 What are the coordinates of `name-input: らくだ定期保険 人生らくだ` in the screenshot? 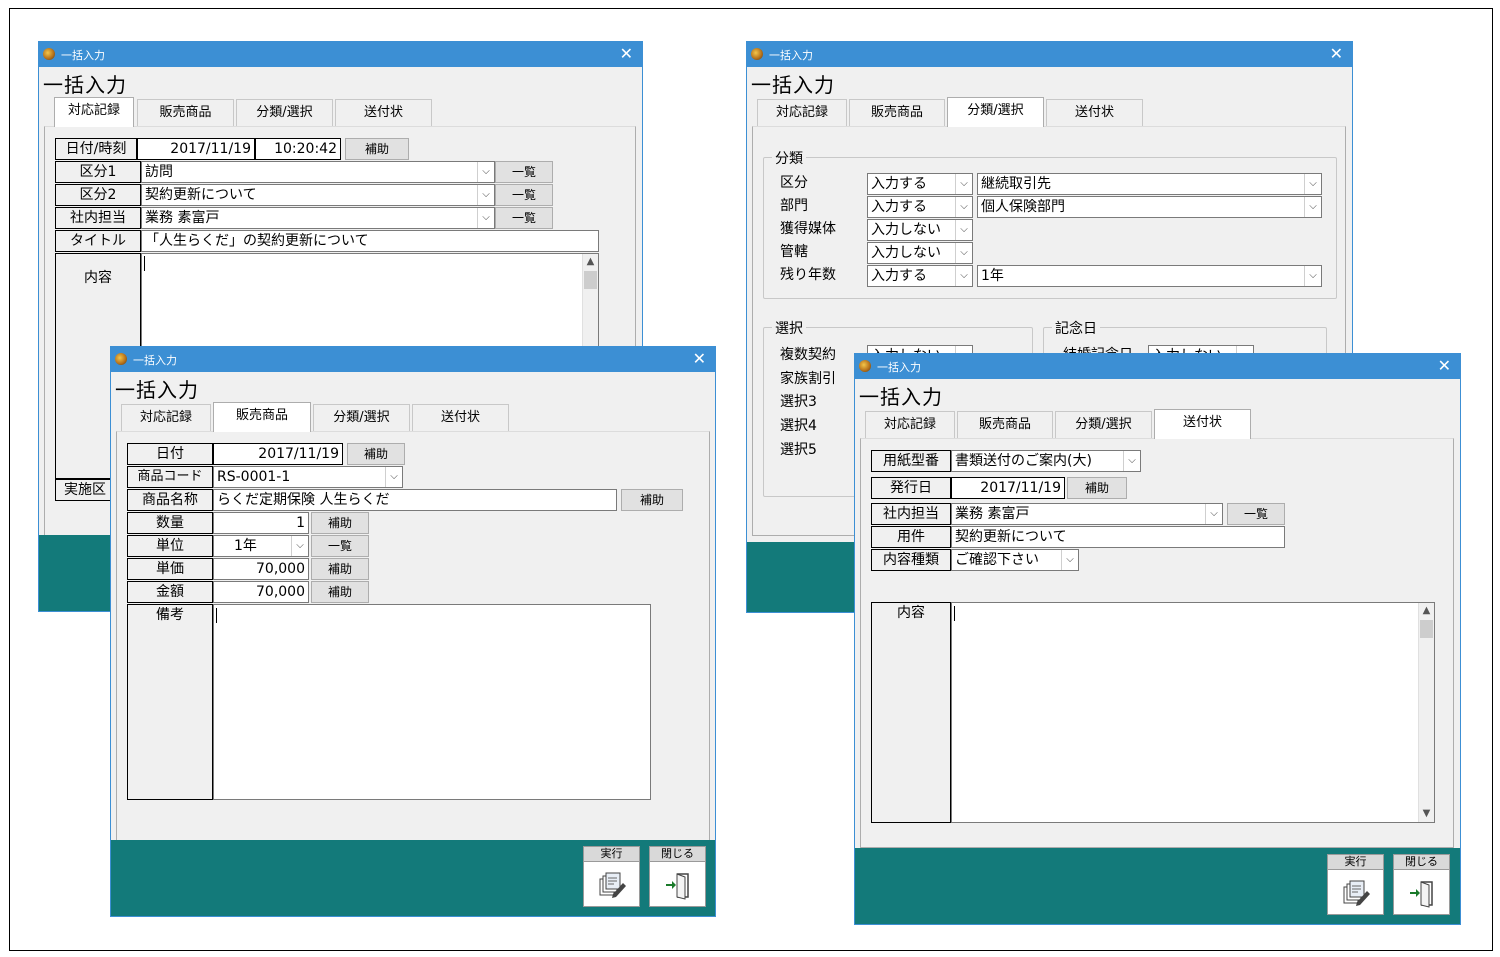 It's located at (415, 500).